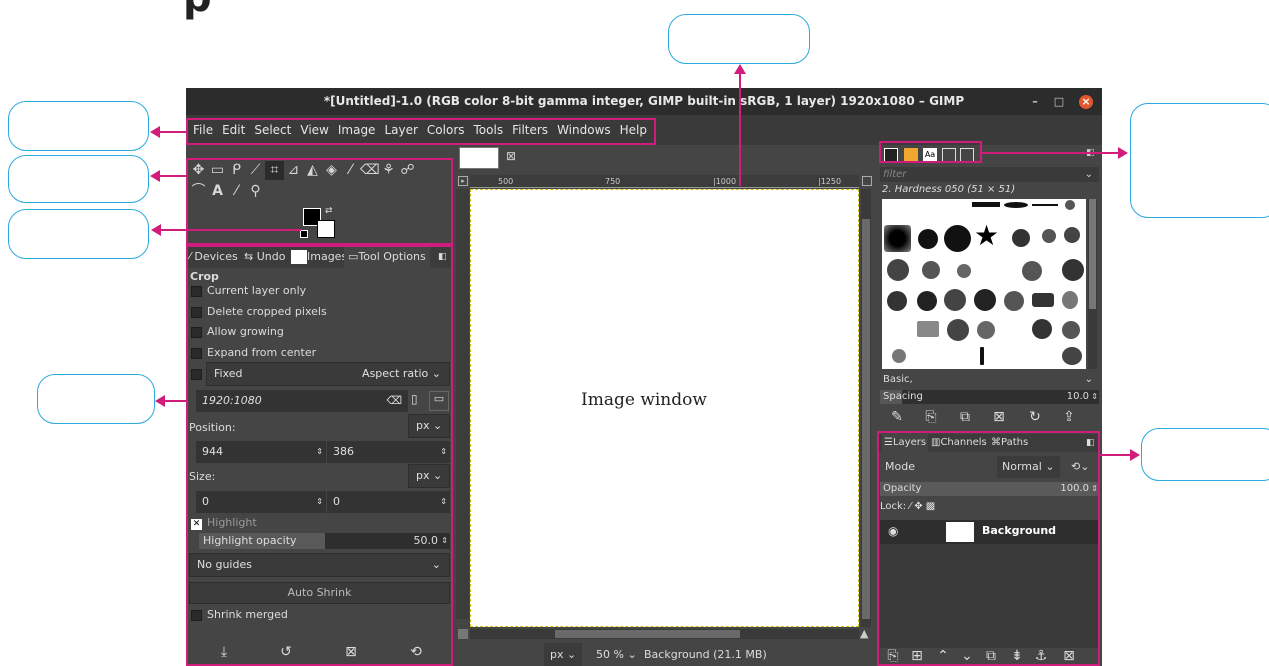 This screenshot has height=666, width=1269. What do you see at coordinates (903, 396) in the screenshot?
I see `spacing-label: Spacing` at bounding box center [903, 396].